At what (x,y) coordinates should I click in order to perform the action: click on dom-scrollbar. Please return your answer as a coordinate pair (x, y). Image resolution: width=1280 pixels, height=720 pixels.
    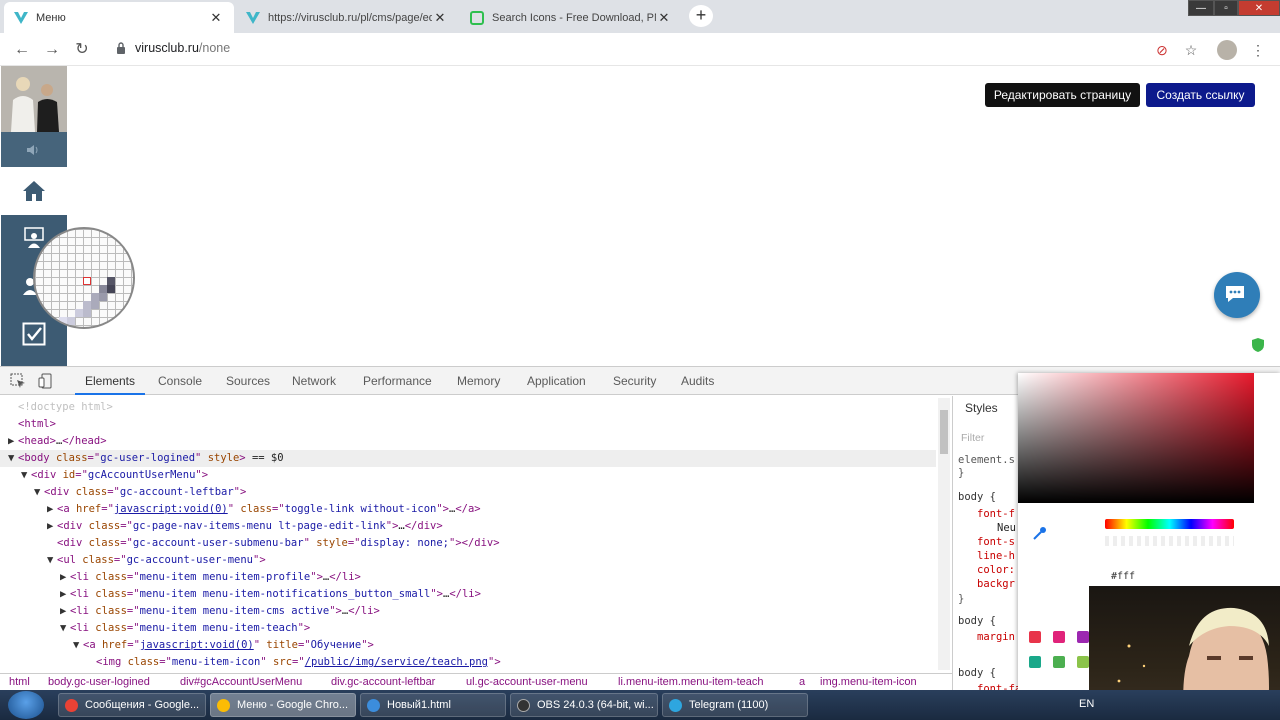
    Looking at the image, I should click on (944, 534).